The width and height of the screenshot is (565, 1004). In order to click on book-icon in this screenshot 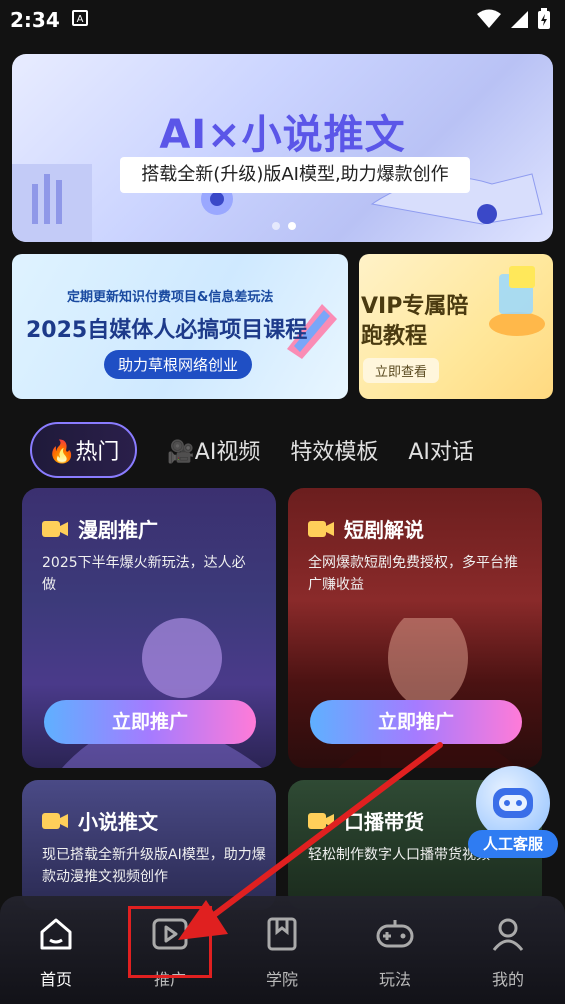, I will do `click(282, 934)`.